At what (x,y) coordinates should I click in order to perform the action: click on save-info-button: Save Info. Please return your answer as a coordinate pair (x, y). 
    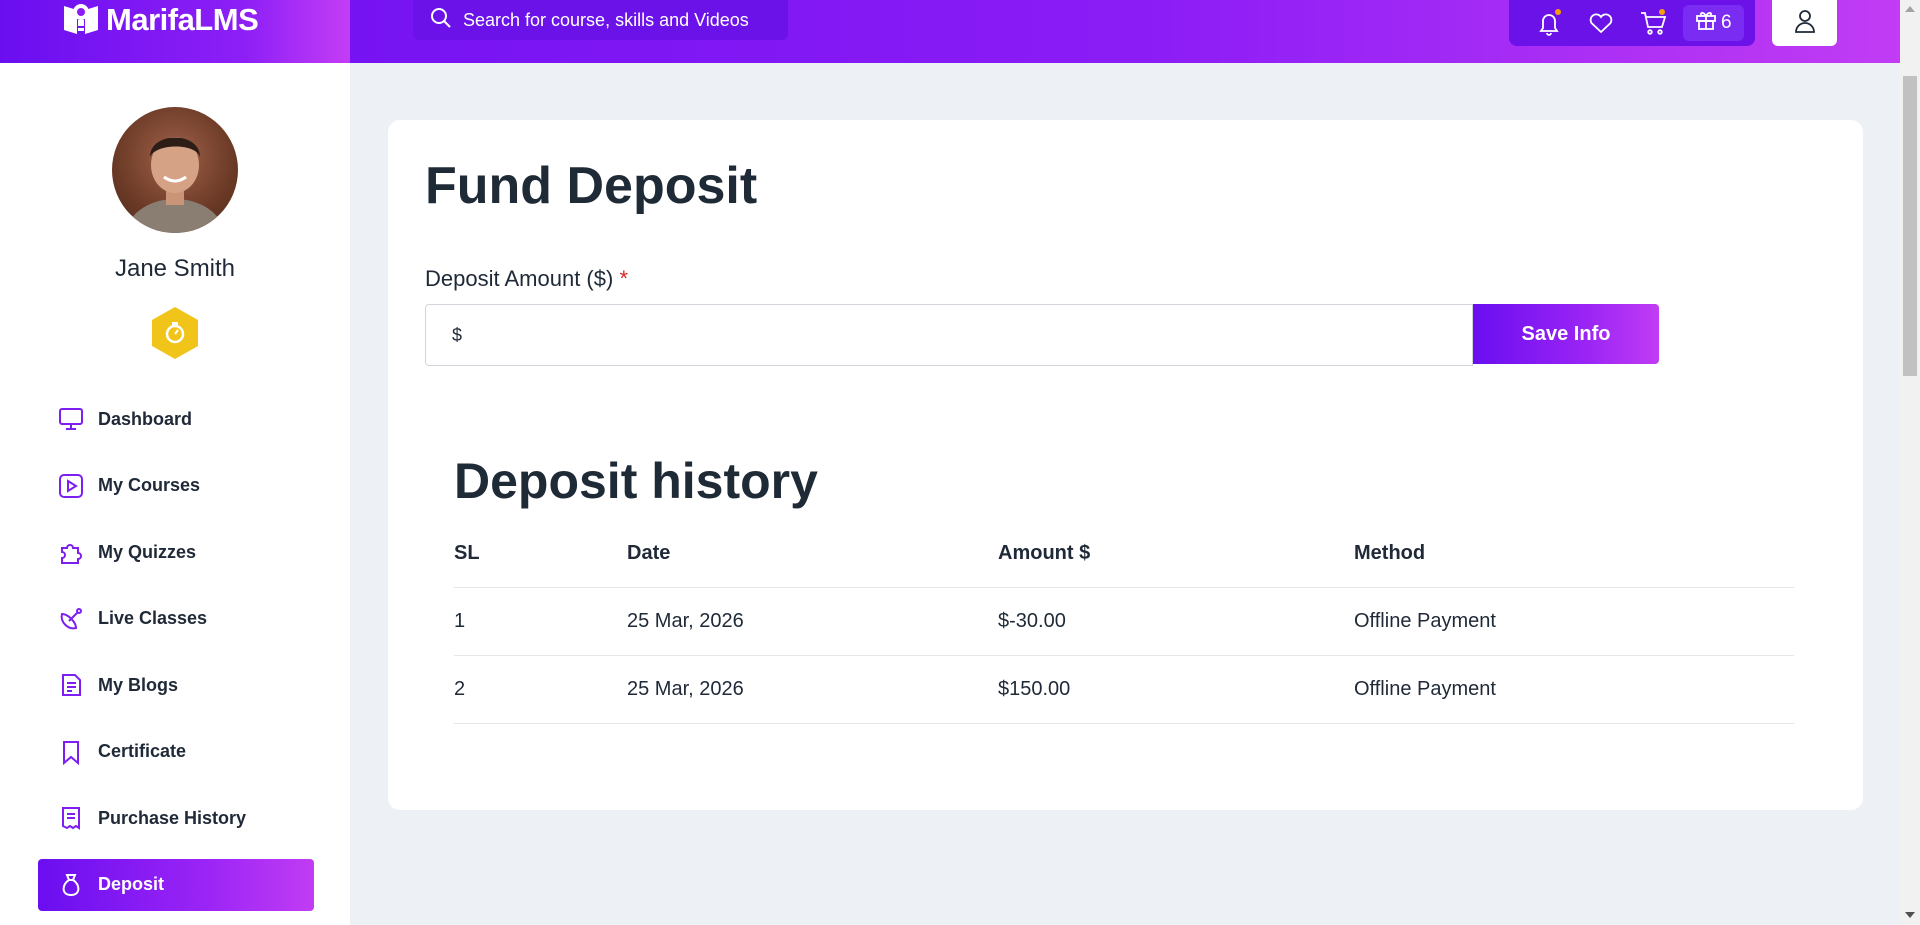
    Looking at the image, I should click on (1566, 334).